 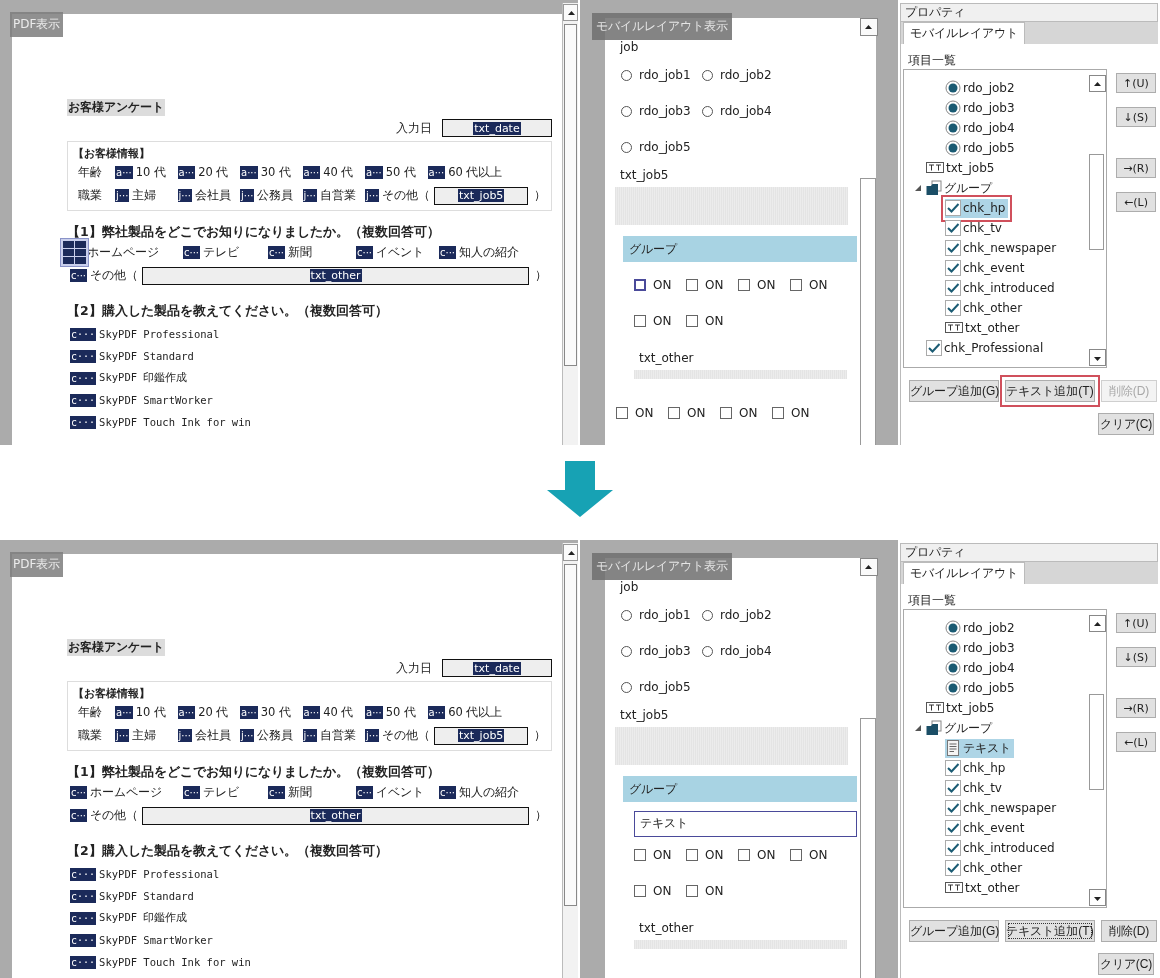 I want to click on action-button: 削除(D), so click(x=1129, y=931).